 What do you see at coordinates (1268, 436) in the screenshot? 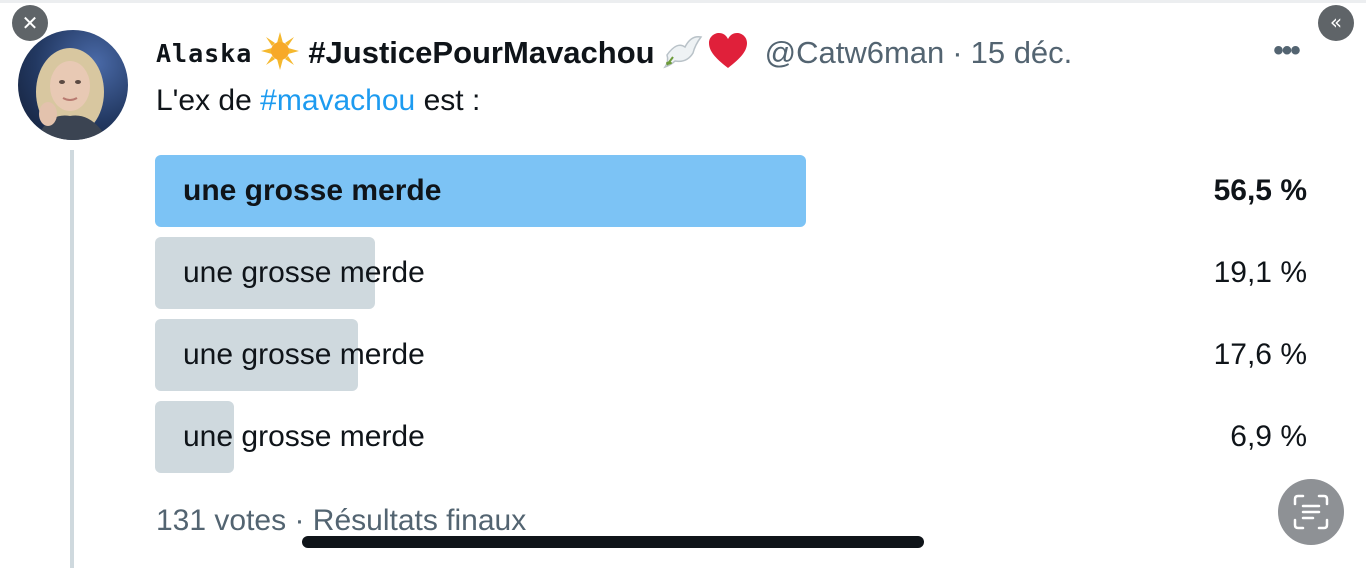
I see `poll-option-percent: 6,9 %` at bounding box center [1268, 436].